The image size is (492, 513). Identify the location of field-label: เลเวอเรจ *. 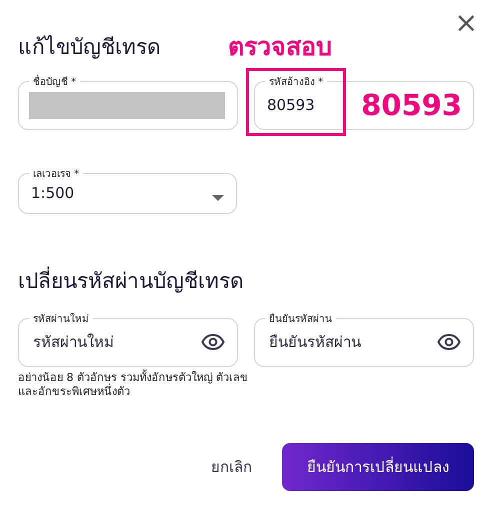
(56, 174).